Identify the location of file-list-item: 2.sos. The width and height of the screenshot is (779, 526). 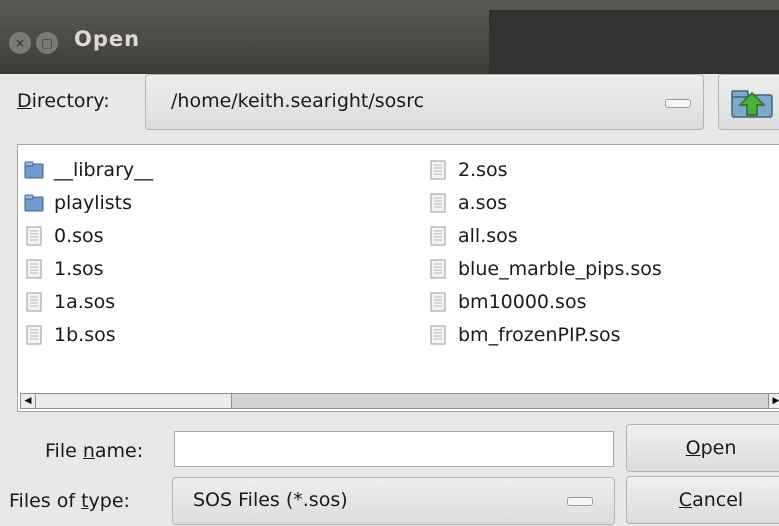
(545, 169).